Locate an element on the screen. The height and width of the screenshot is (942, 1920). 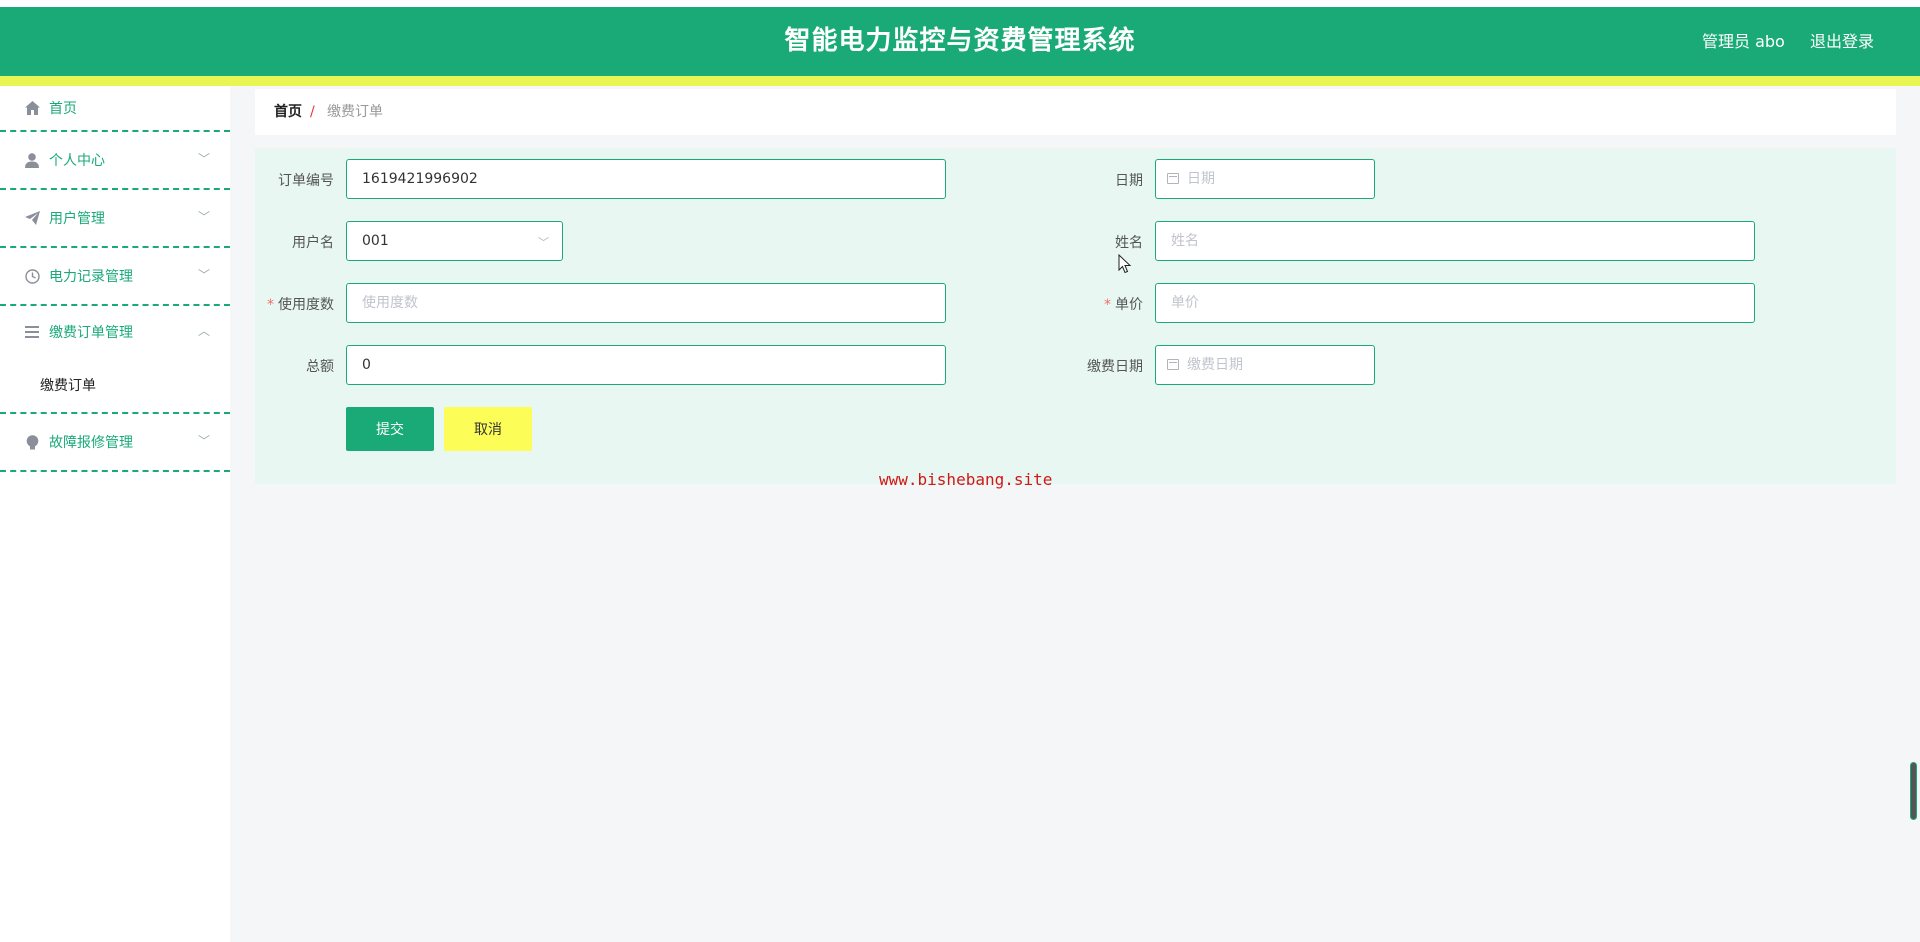
name-label: 姓名 is located at coordinates (1129, 243).